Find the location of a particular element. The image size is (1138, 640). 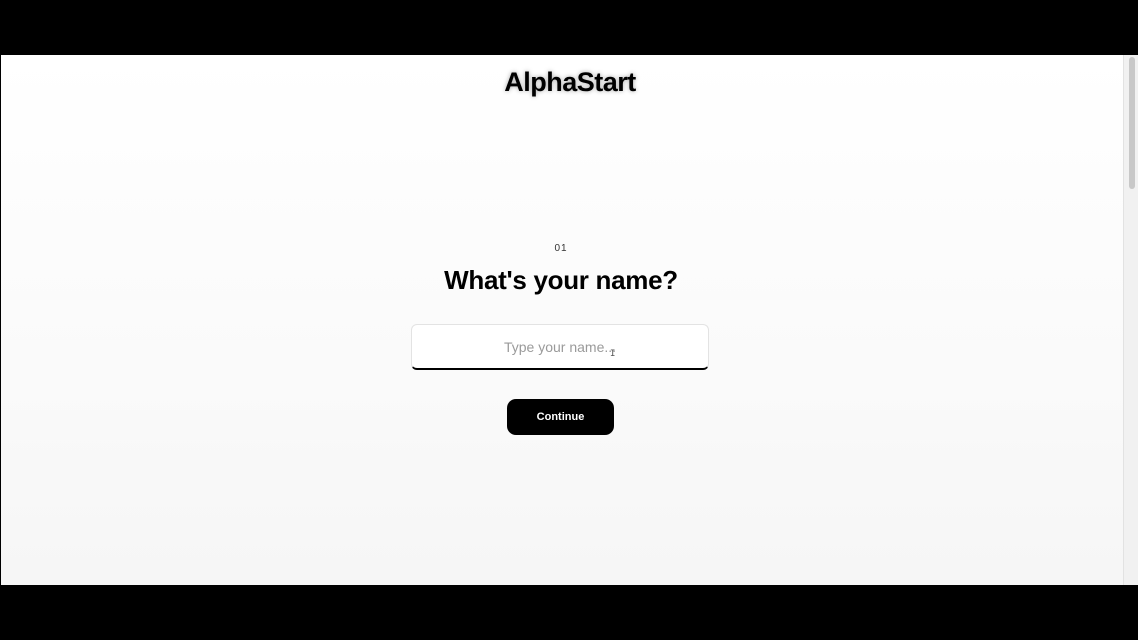

continue-button: Continue is located at coordinates (560, 417).